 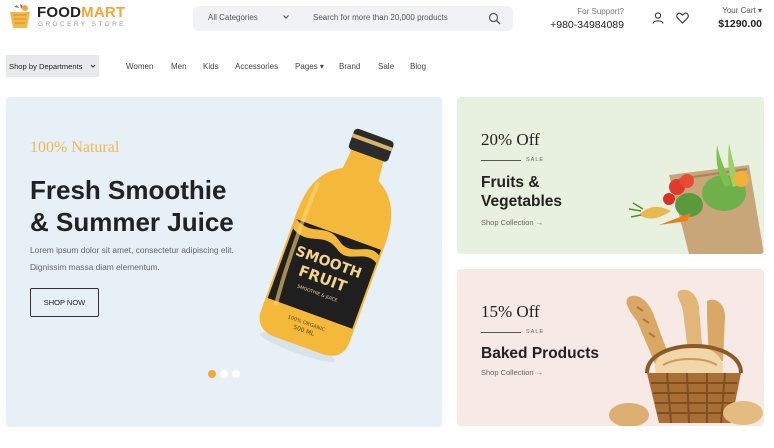 I want to click on heart-icon, so click(x=682, y=18).